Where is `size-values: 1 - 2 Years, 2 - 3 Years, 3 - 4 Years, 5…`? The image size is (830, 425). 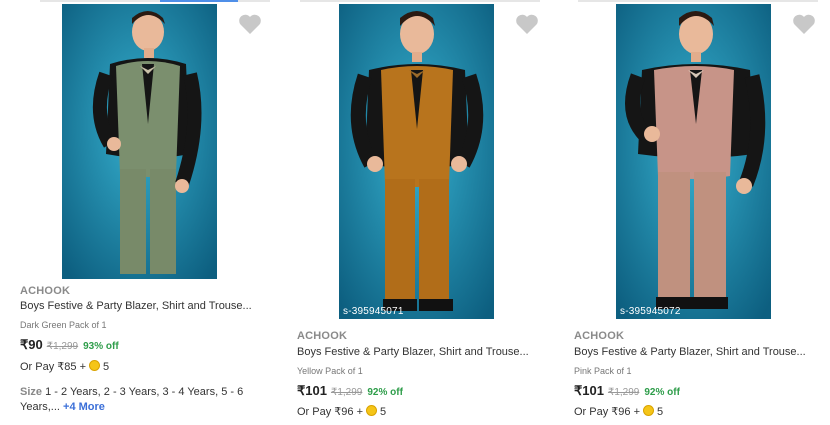 size-values: 1 - 2 Years, 2 - 3 Years, 3 - 4 Years, 5… is located at coordinates (132, 399).